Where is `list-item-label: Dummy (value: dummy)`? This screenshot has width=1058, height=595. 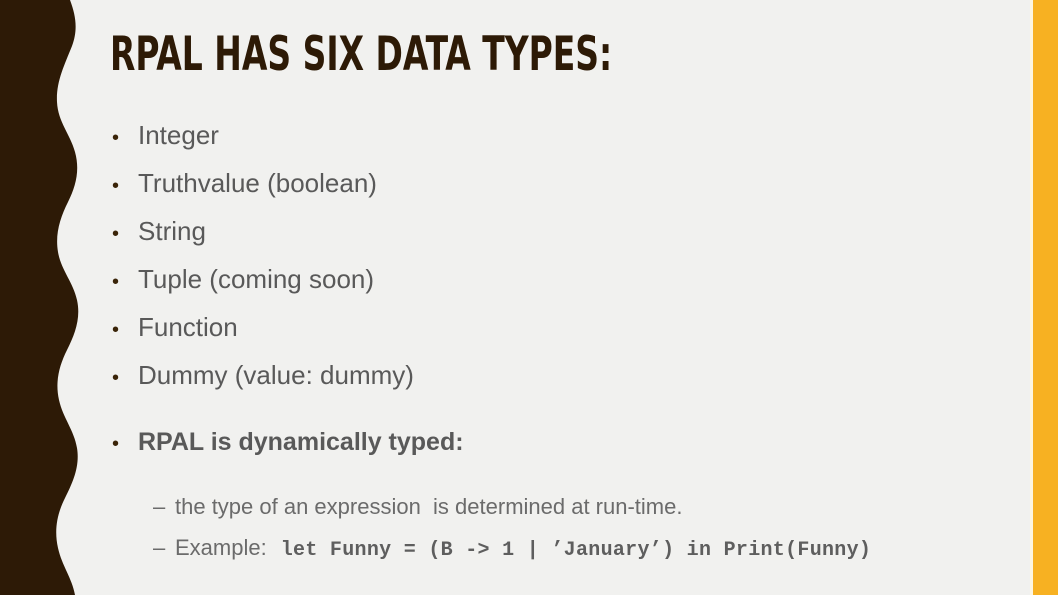
list-item-label: Dummy (value: dummy) is located at coordinates (276, 375).